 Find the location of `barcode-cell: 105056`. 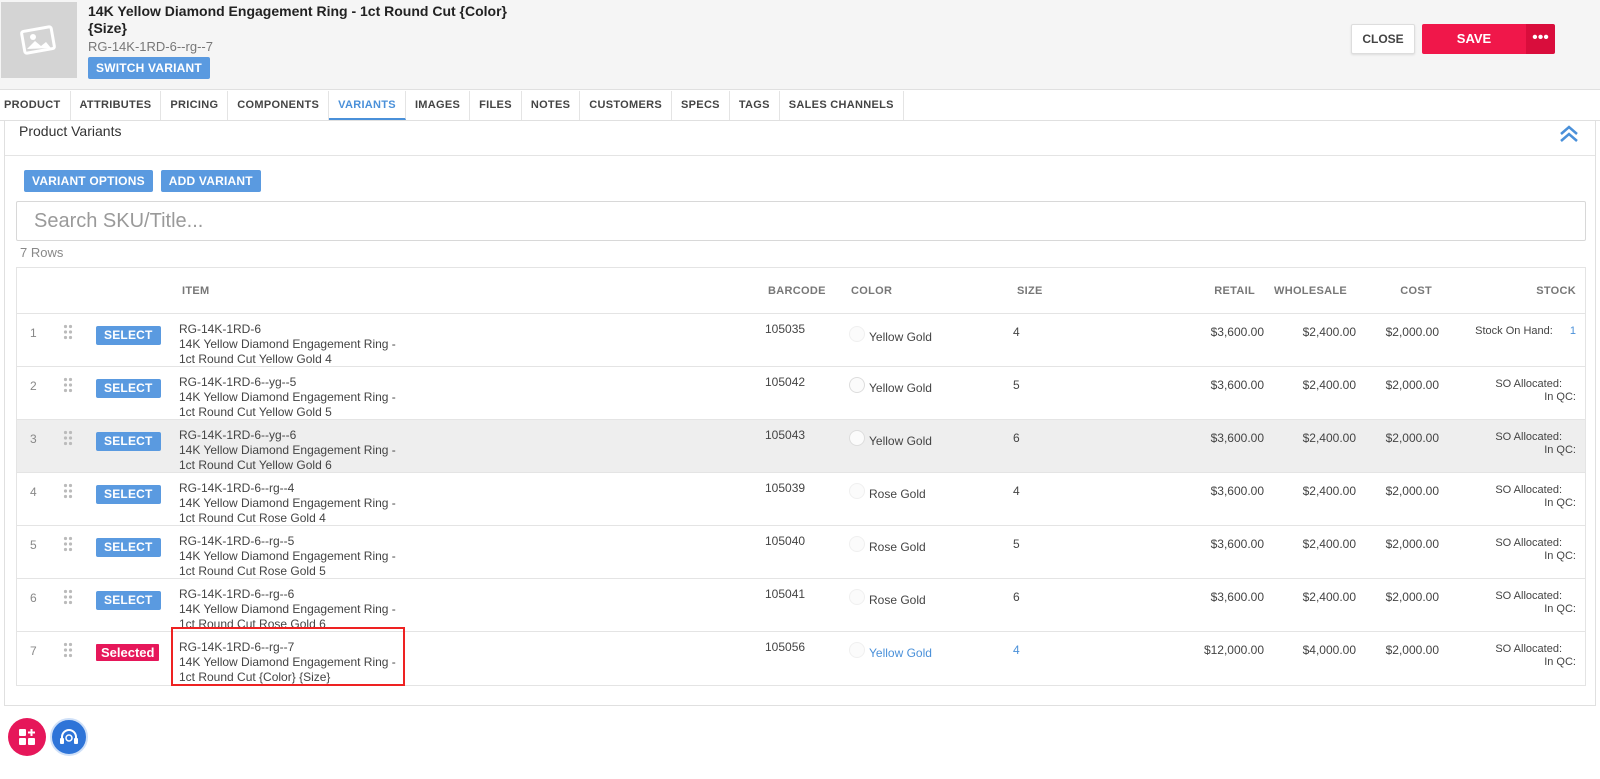

barcode-cell: 105056 is located at coordinates (785, 647).